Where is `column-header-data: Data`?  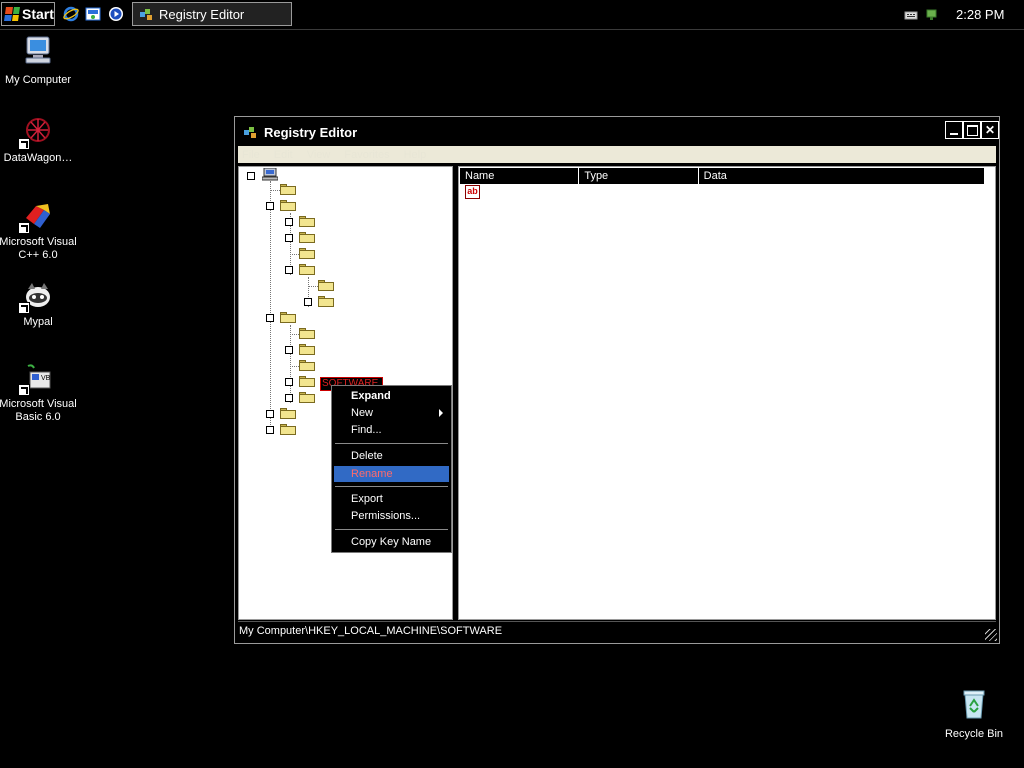
column-header-data: Data is located at coordinates (842, 176).